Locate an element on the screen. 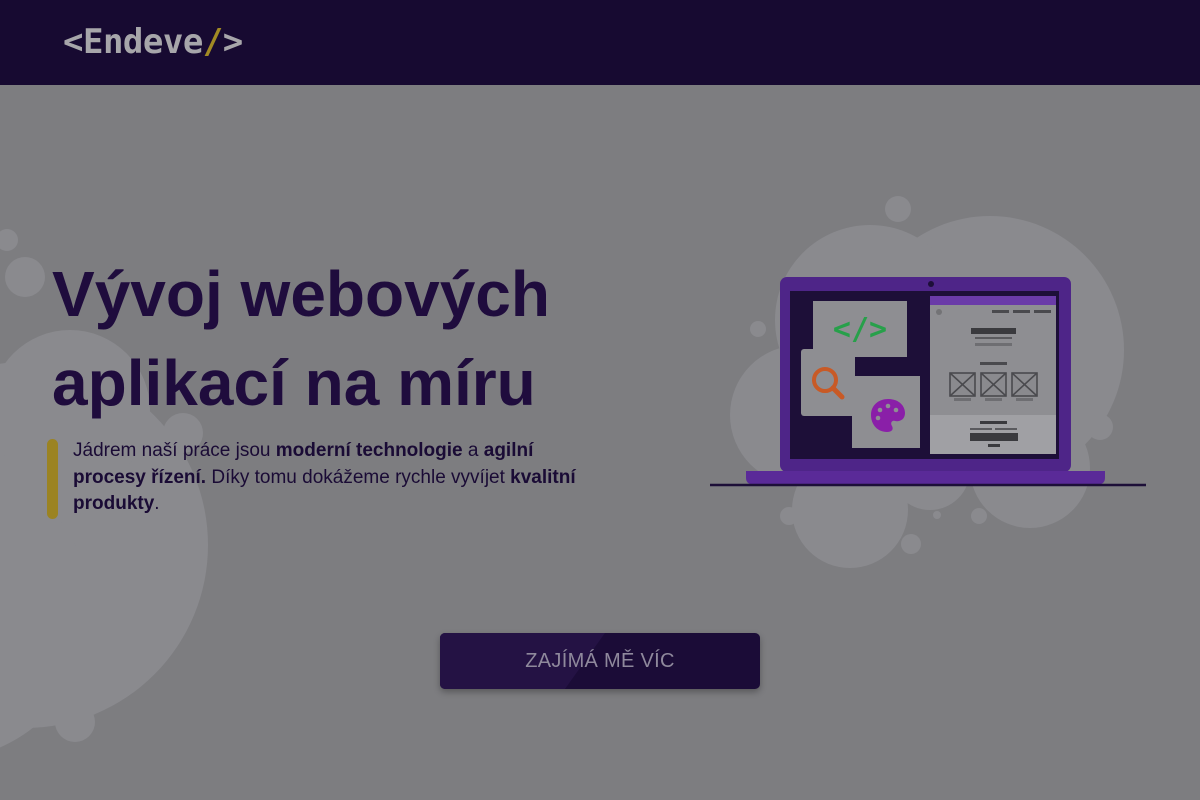 This screenshot has height=800, width=1200. image-placeholder-icon is located at coordinates (993, 384).